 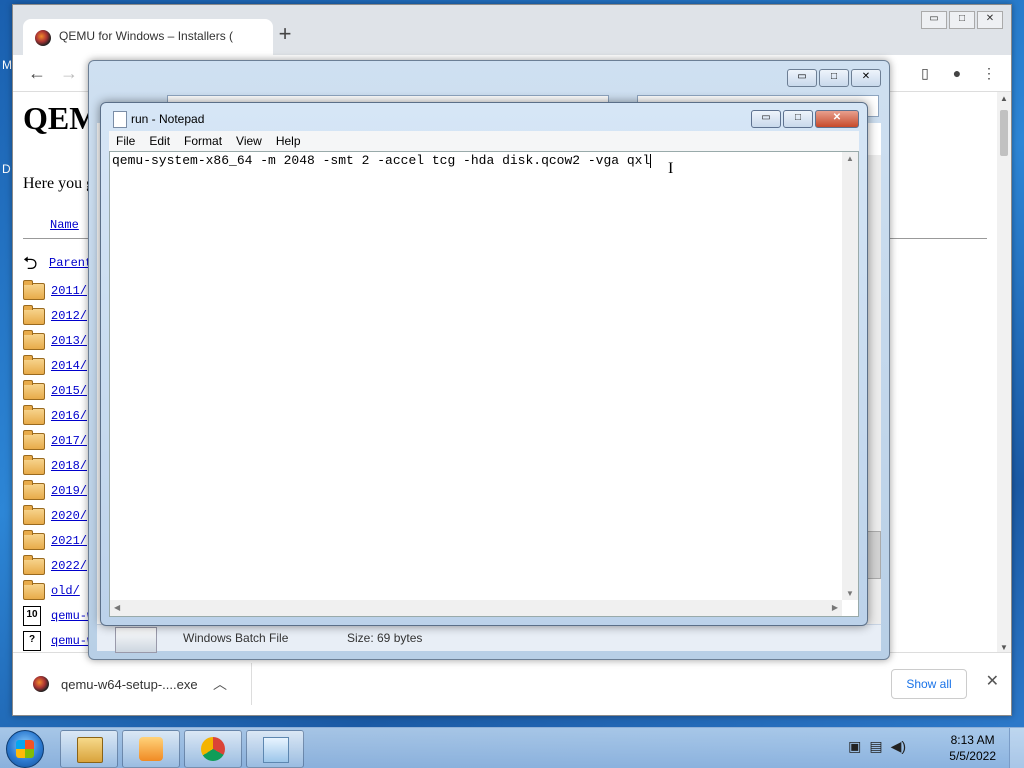 I want to click on list-item: 2017/, so click(x=55, y=440).